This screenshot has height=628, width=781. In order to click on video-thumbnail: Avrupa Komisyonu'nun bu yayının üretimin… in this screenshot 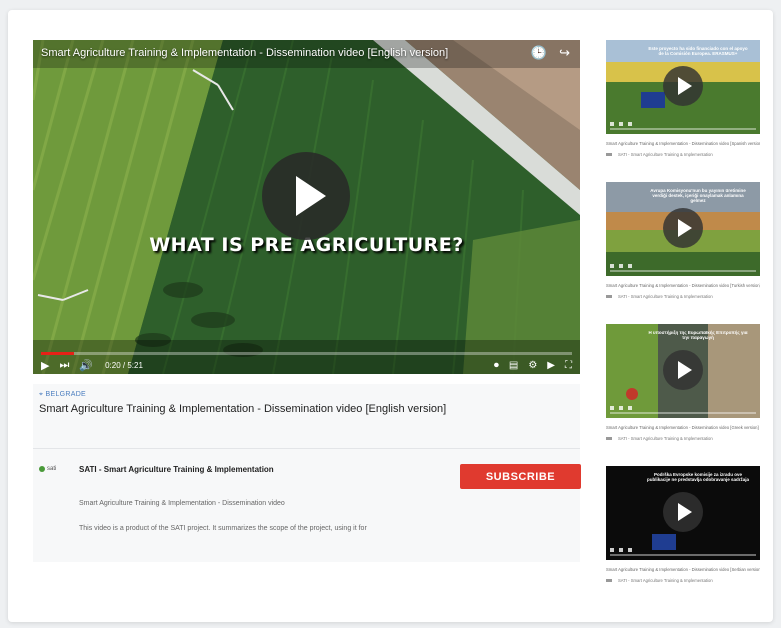, I will do `click(683, 229)`.